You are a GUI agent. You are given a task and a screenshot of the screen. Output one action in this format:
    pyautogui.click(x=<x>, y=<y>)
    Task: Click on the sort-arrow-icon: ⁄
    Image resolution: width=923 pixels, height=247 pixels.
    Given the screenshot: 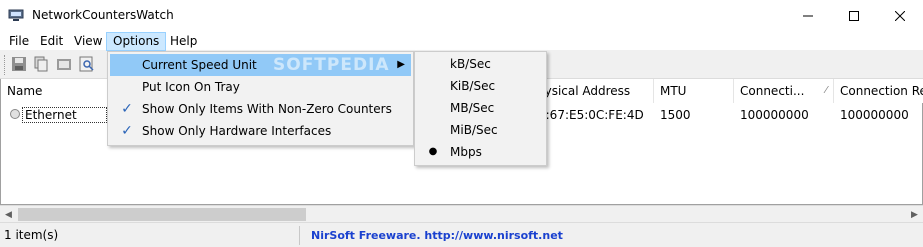 What is the action you would take?
    pyautogui.click(x=826, y=90)
    